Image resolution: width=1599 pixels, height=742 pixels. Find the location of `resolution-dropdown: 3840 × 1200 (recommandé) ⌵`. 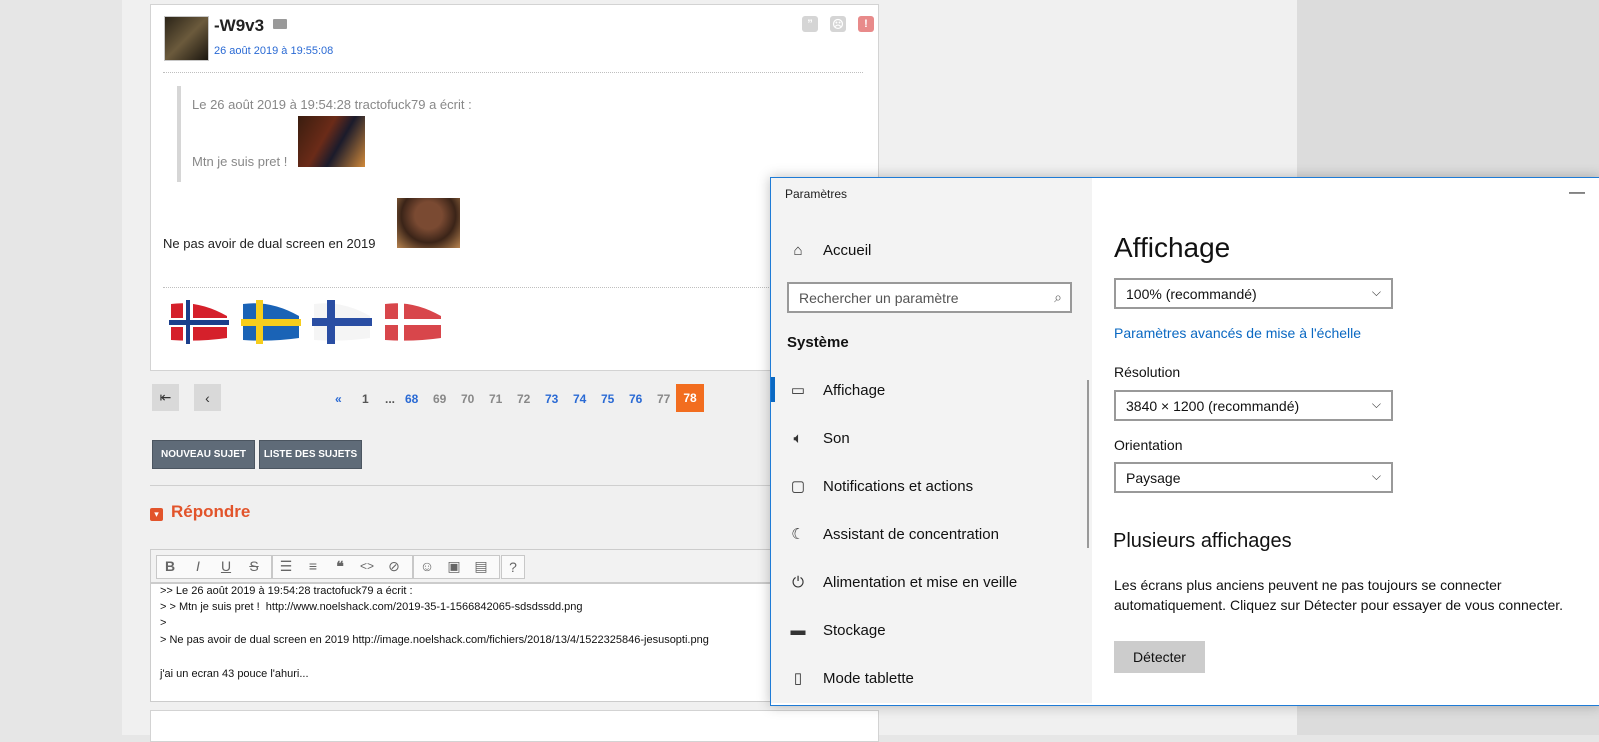

resolution-dropdown: 3840 × 1200 (recommandé) ⌵ is located at coordinates (1253, 405).